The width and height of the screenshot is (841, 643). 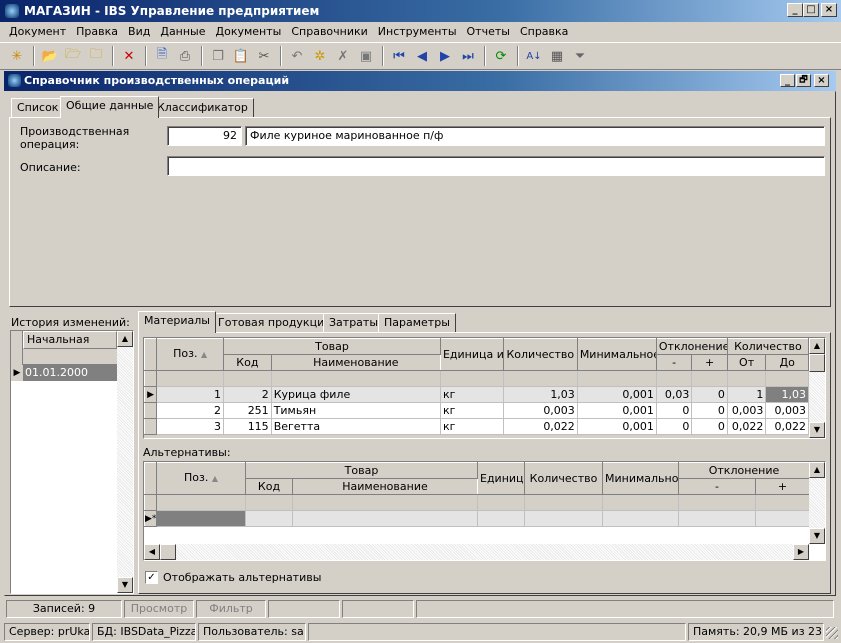 I want to click on menu-tools: Инструменты, so click(x=417, y=32).